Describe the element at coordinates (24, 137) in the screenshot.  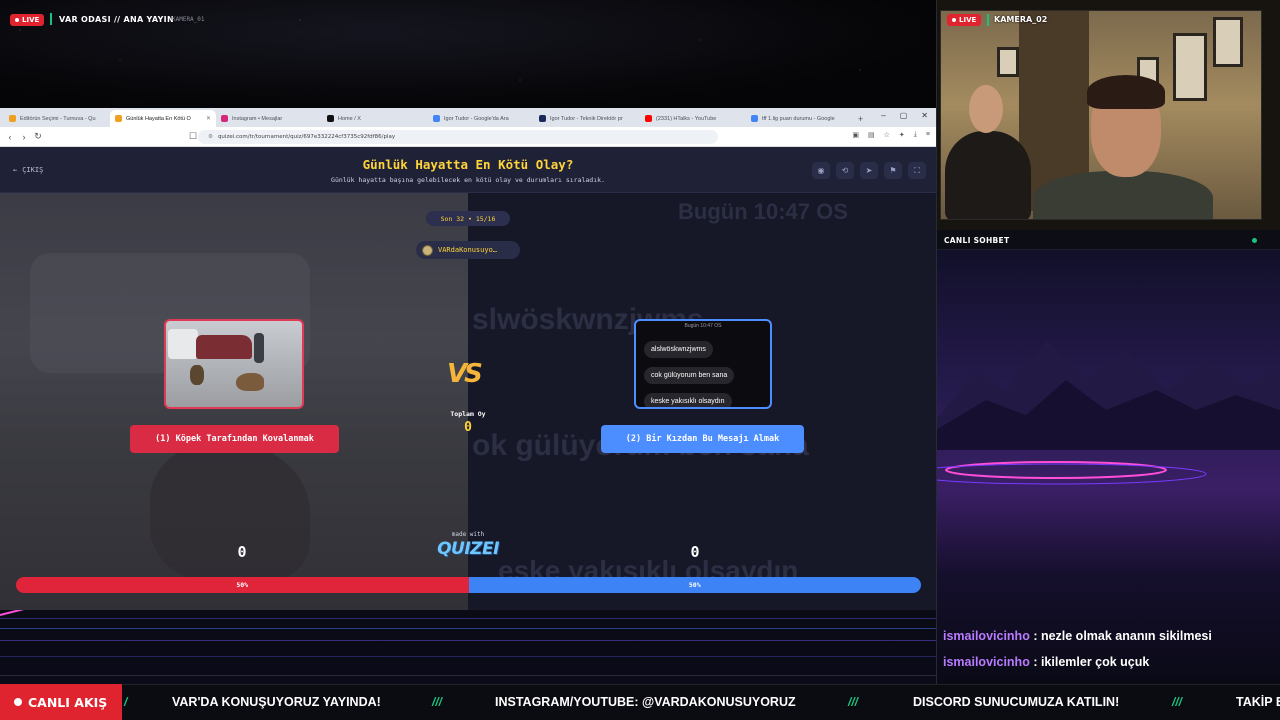
I see `forward-arrow-icon: ›` at that location.